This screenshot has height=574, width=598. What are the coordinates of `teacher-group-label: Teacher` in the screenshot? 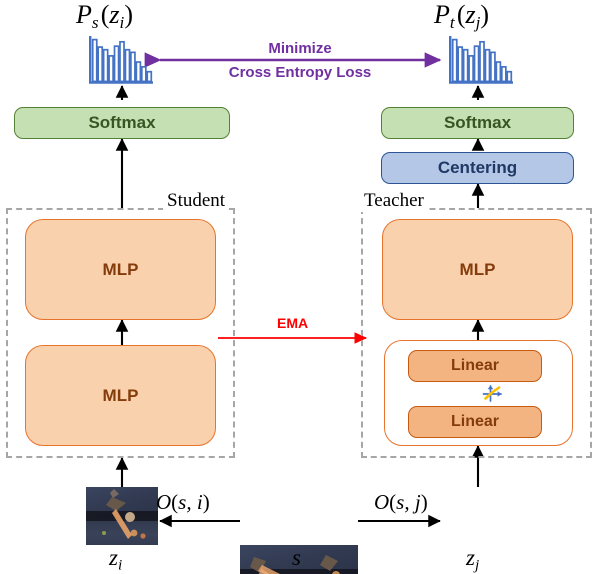 It's located at (394, 201).